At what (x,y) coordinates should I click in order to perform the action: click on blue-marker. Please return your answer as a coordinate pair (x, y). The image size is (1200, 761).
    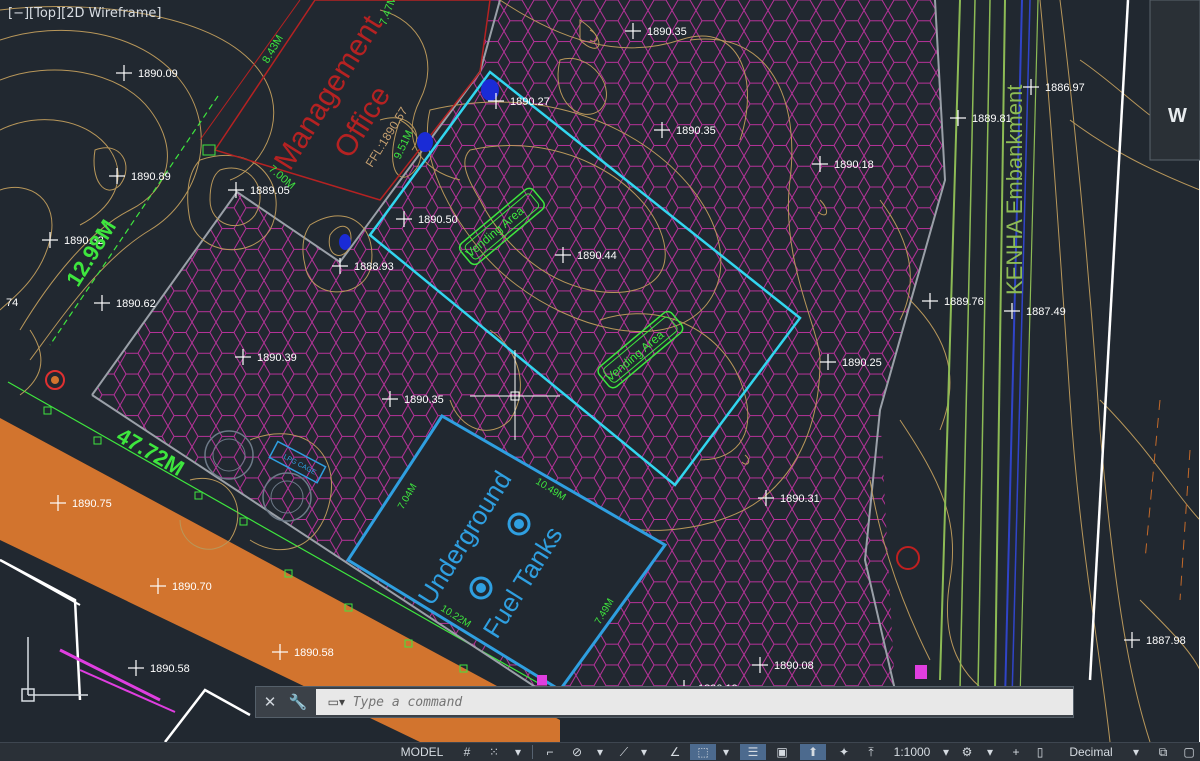
    Looking at the image, I should click on (425, 142).